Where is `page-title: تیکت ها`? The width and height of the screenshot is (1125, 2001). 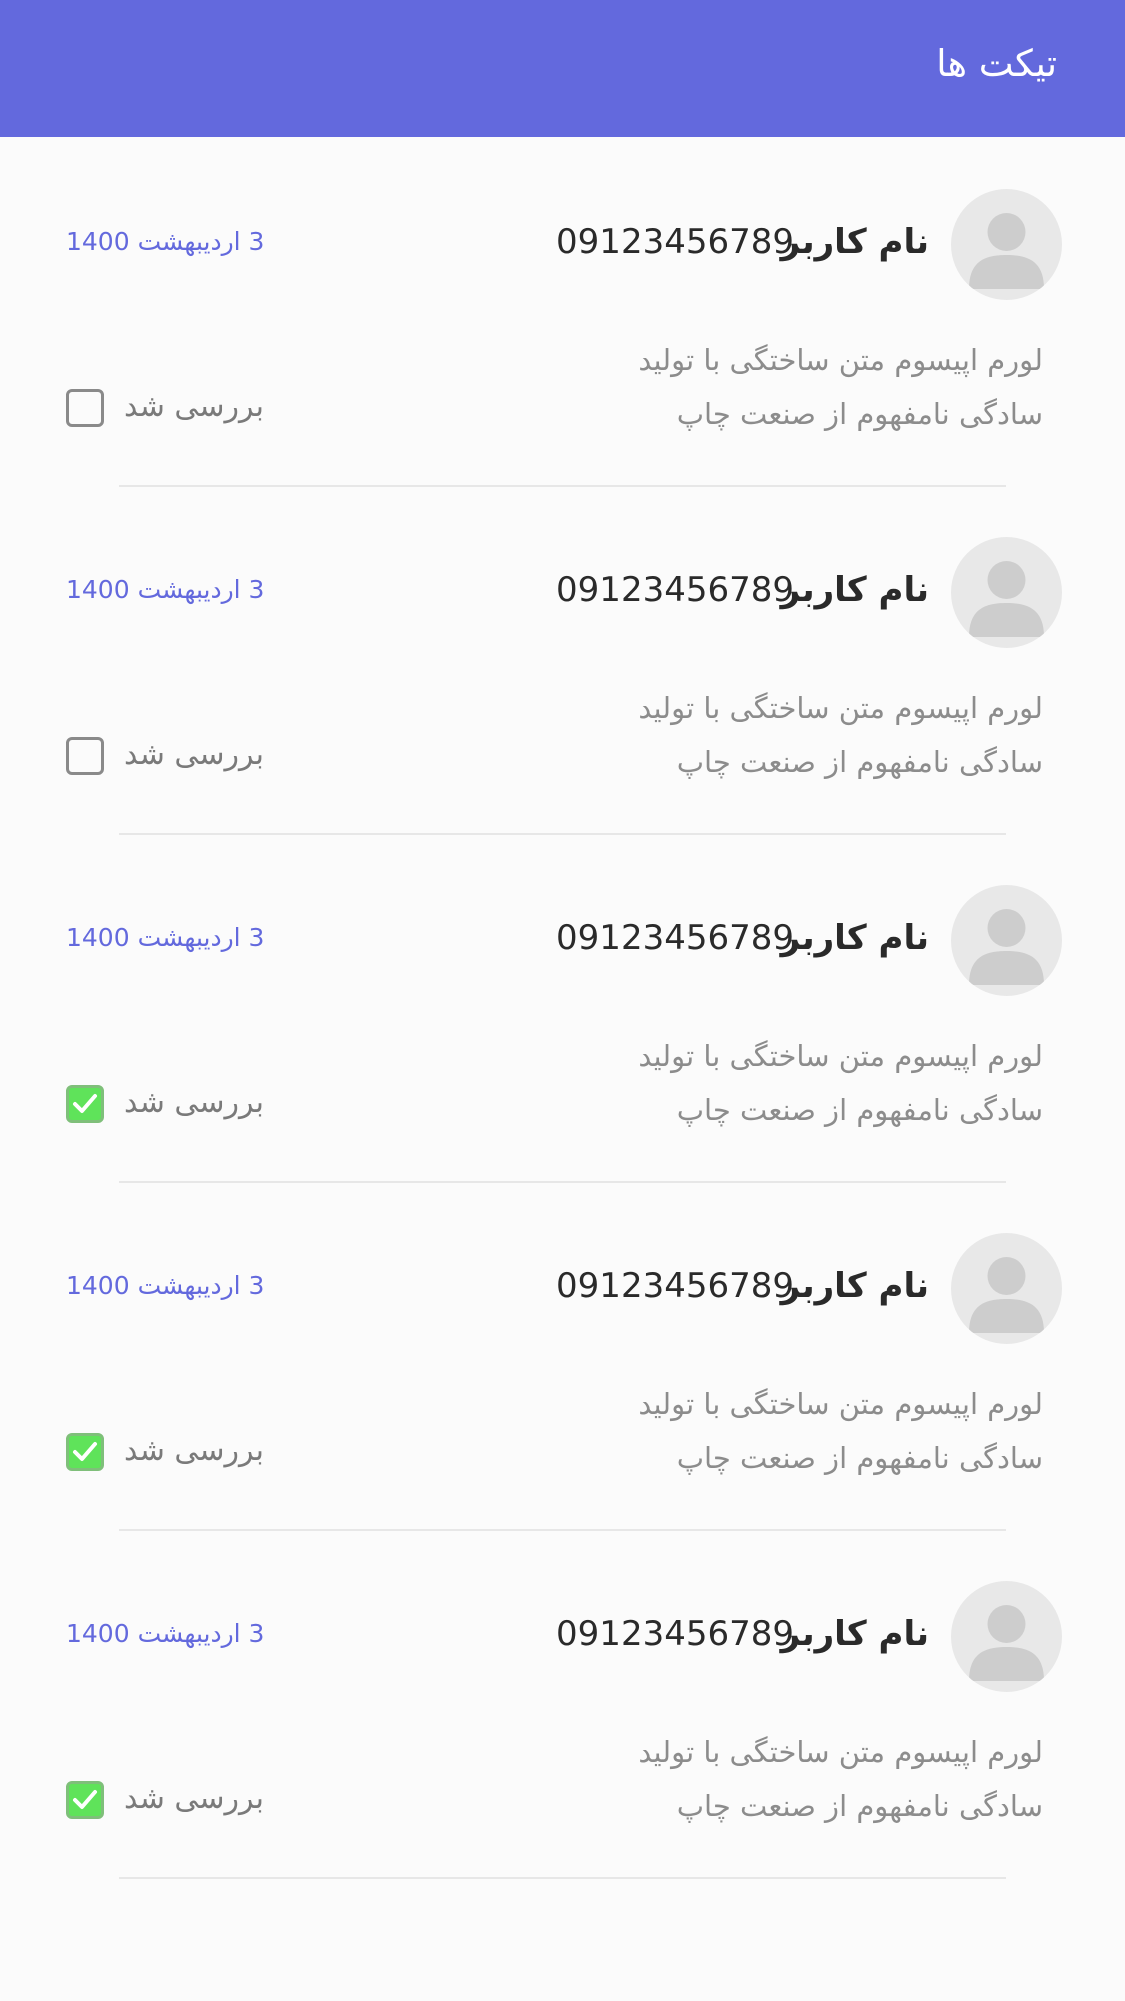 page-title: تیکت ها is located at coordinates (996, 63).